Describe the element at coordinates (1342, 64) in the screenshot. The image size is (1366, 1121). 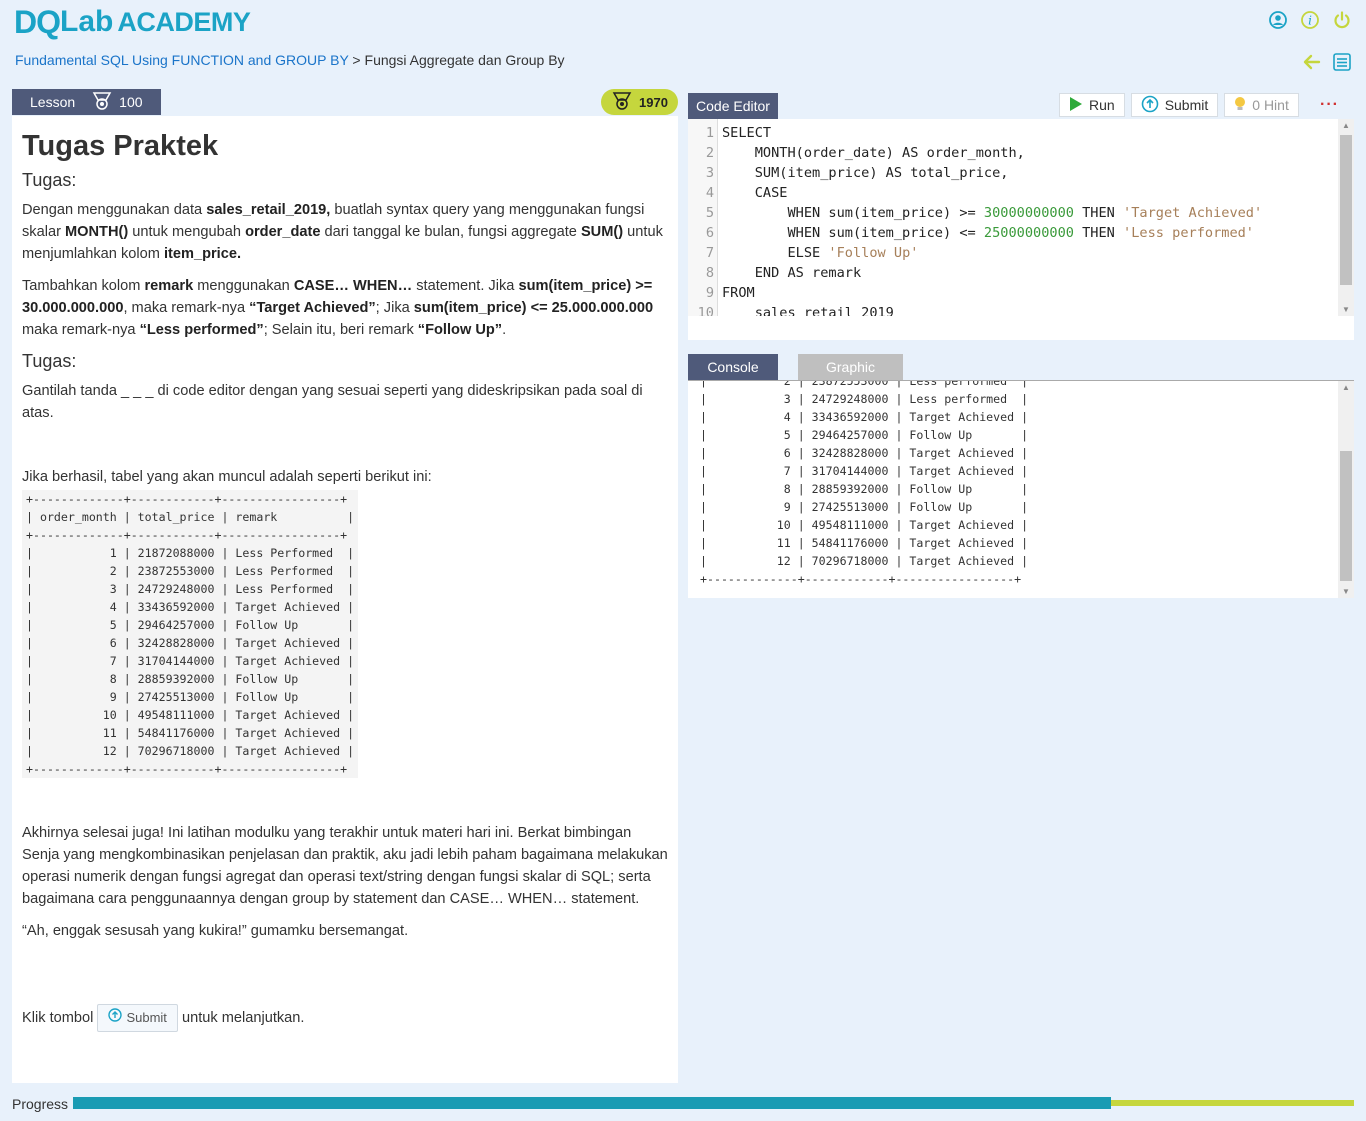
I see `list-menu-icon` at that location.